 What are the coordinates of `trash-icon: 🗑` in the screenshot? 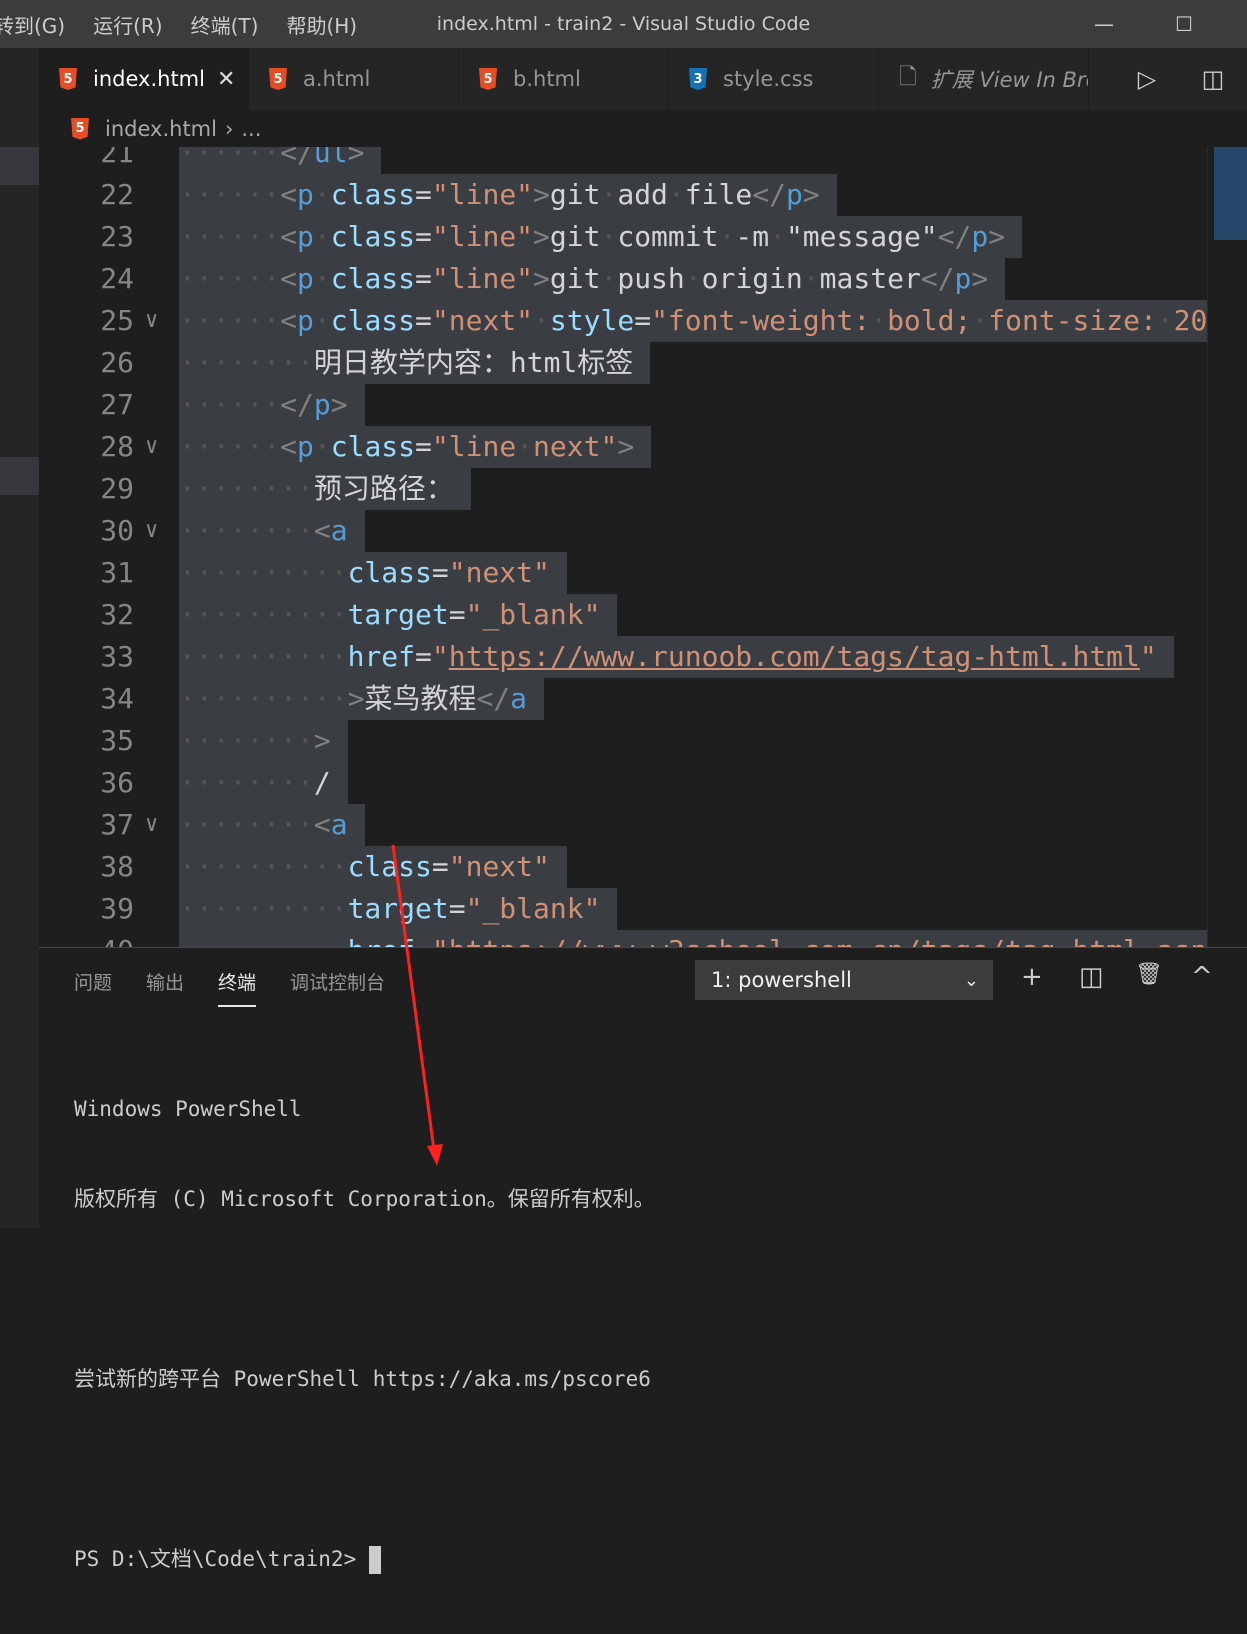 It's located at (1149, 974).